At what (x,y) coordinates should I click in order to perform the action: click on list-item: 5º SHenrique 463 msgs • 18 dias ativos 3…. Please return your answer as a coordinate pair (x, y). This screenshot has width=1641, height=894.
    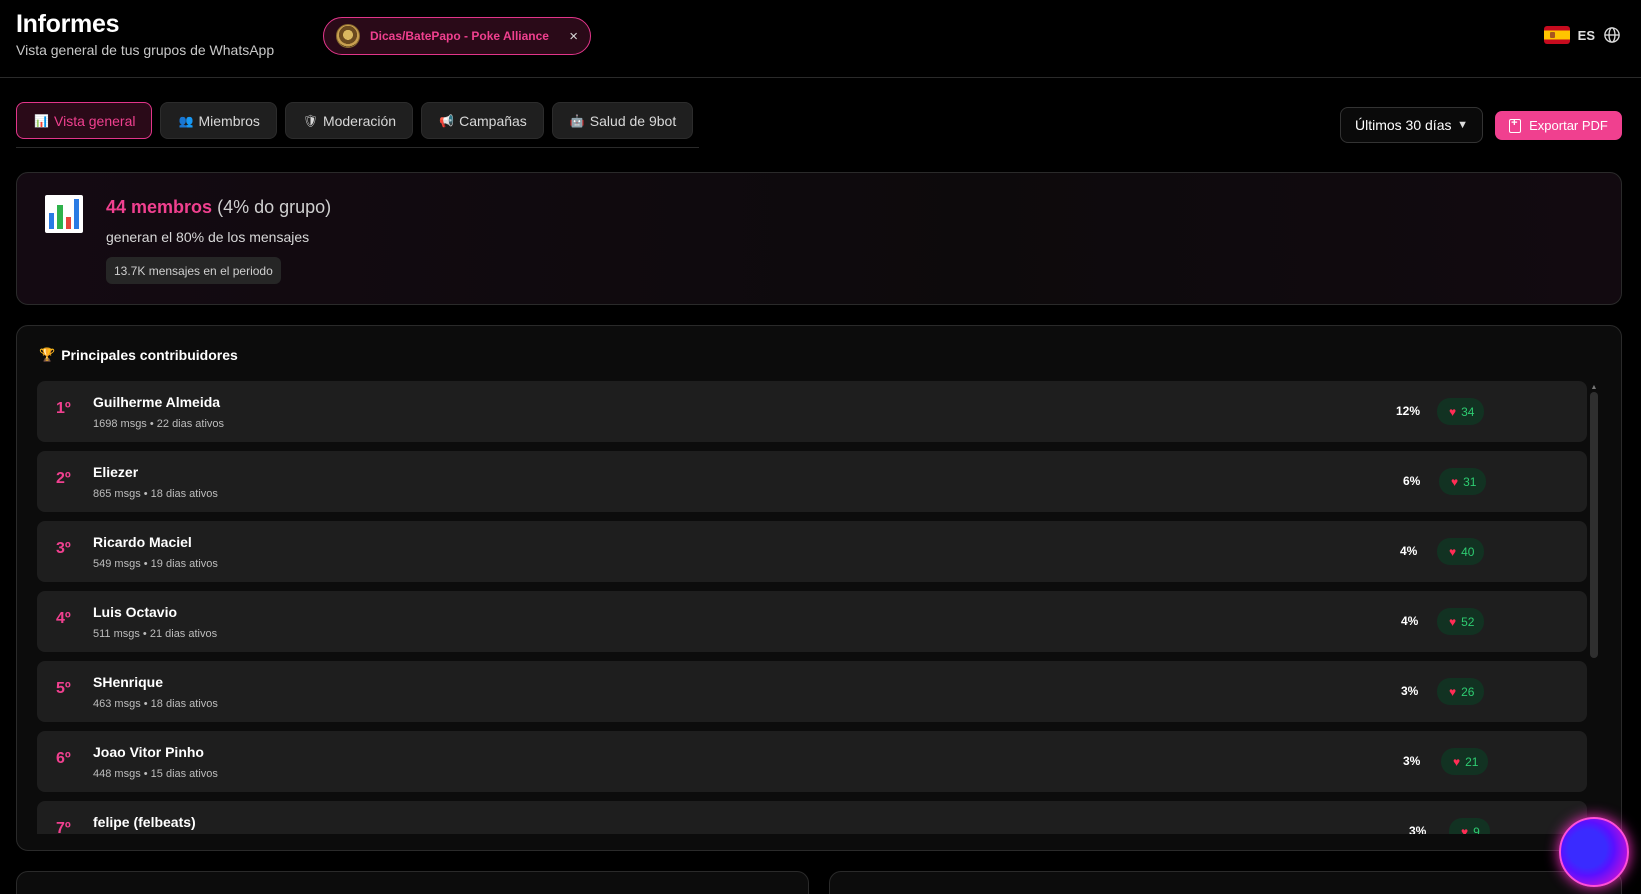
    Looking at the image, I should click on (812, 691).